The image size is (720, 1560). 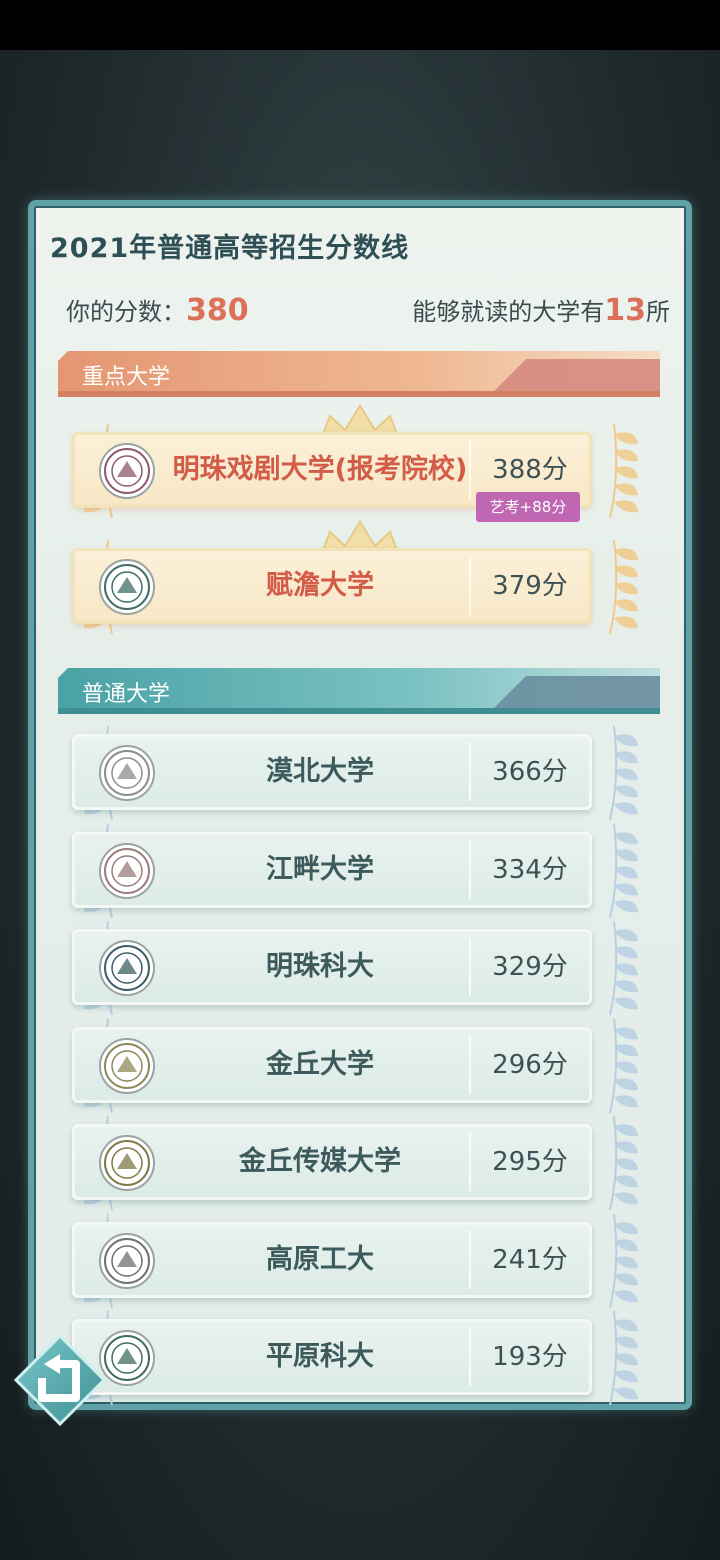 I want to click on score-summary: 你的分数：380 能够就读的大学有13所, so click(x=368, y=312).